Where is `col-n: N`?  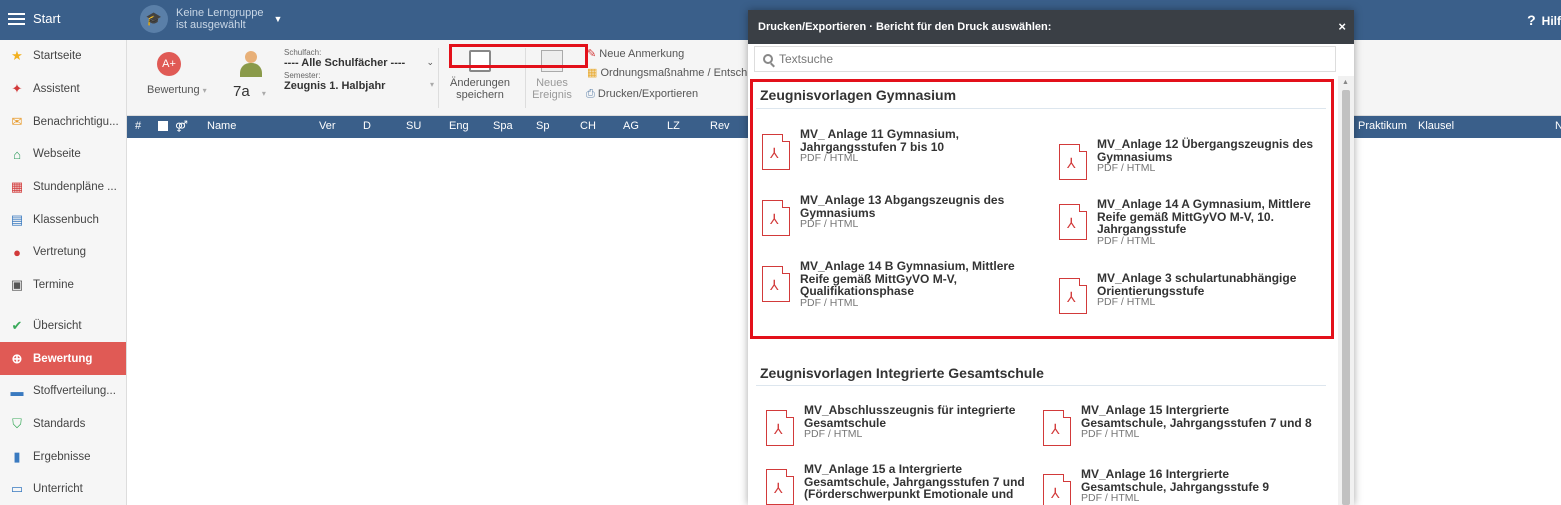
col-n: N is located at coordinates (1558, 126).